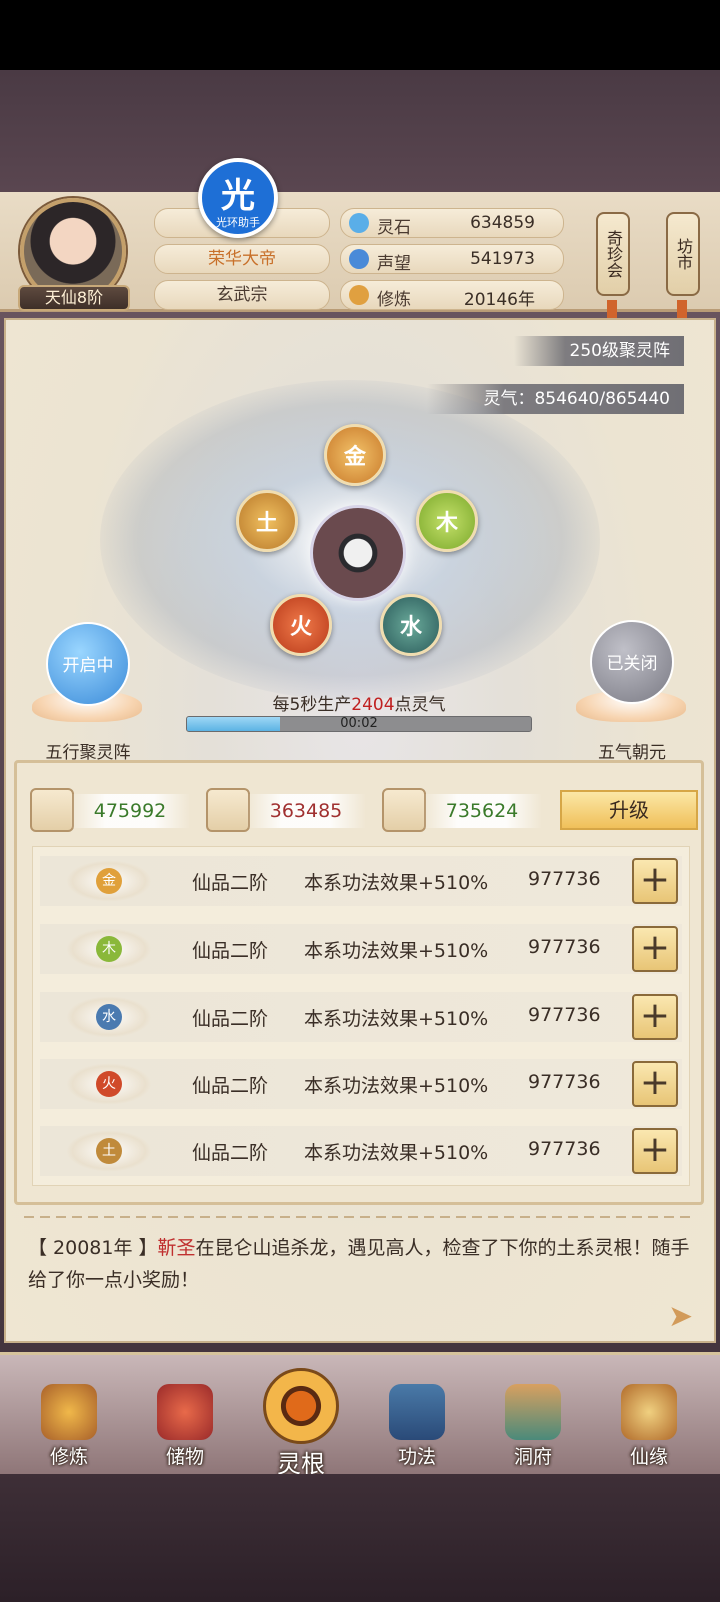  I want to click on player-sect: 玄武宗, so click(242, 295).